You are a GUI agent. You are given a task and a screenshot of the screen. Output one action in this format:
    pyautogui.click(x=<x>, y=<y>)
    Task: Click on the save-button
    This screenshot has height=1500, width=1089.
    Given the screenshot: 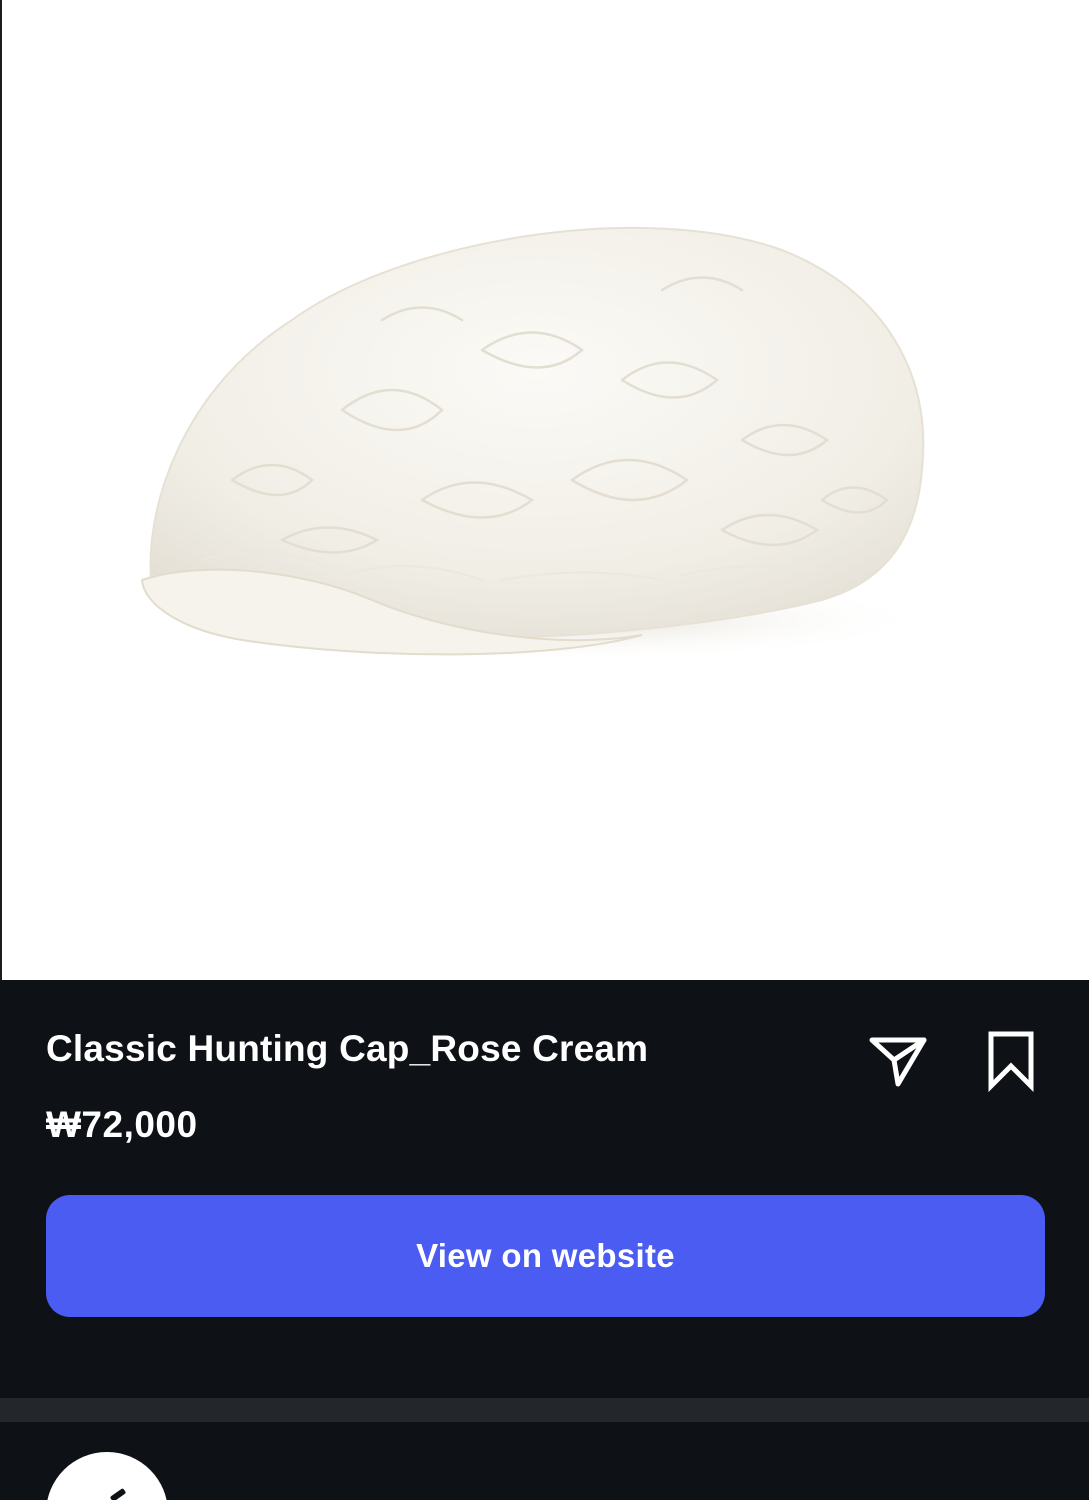 What is the action you would take?
    pyautogui.click(x=1011, y=1060)
    